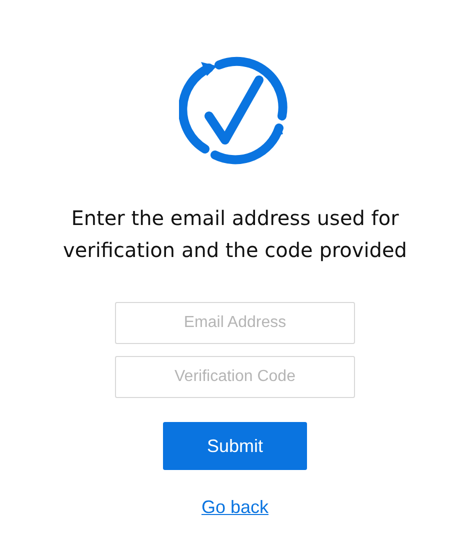 Image resolution: width=470 pixels, height=534 pixels. What do you see at coordinates (235, 323) in the screenshot?
I see `input-field: Email Address` at bounding box center [235, 323].